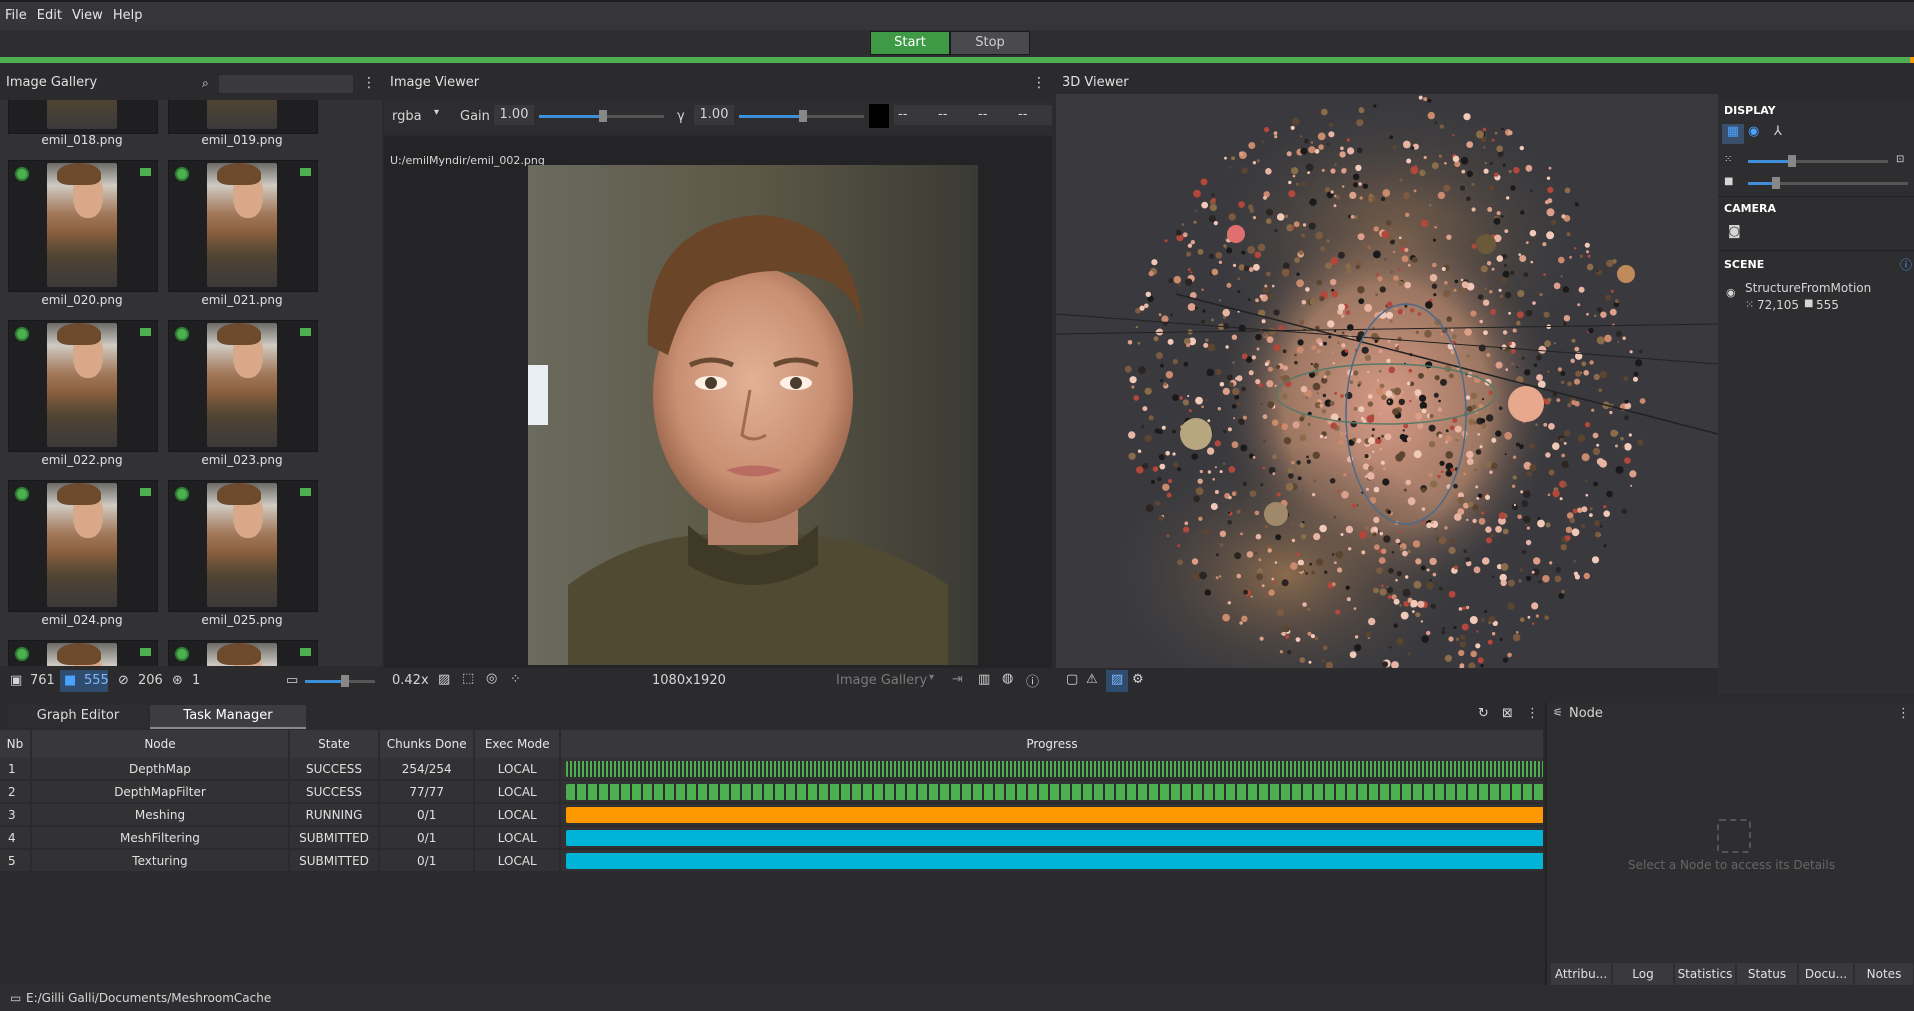 The image size is (1914, 1011). I want to click on import-icon: ⇥, so click(957, 679).